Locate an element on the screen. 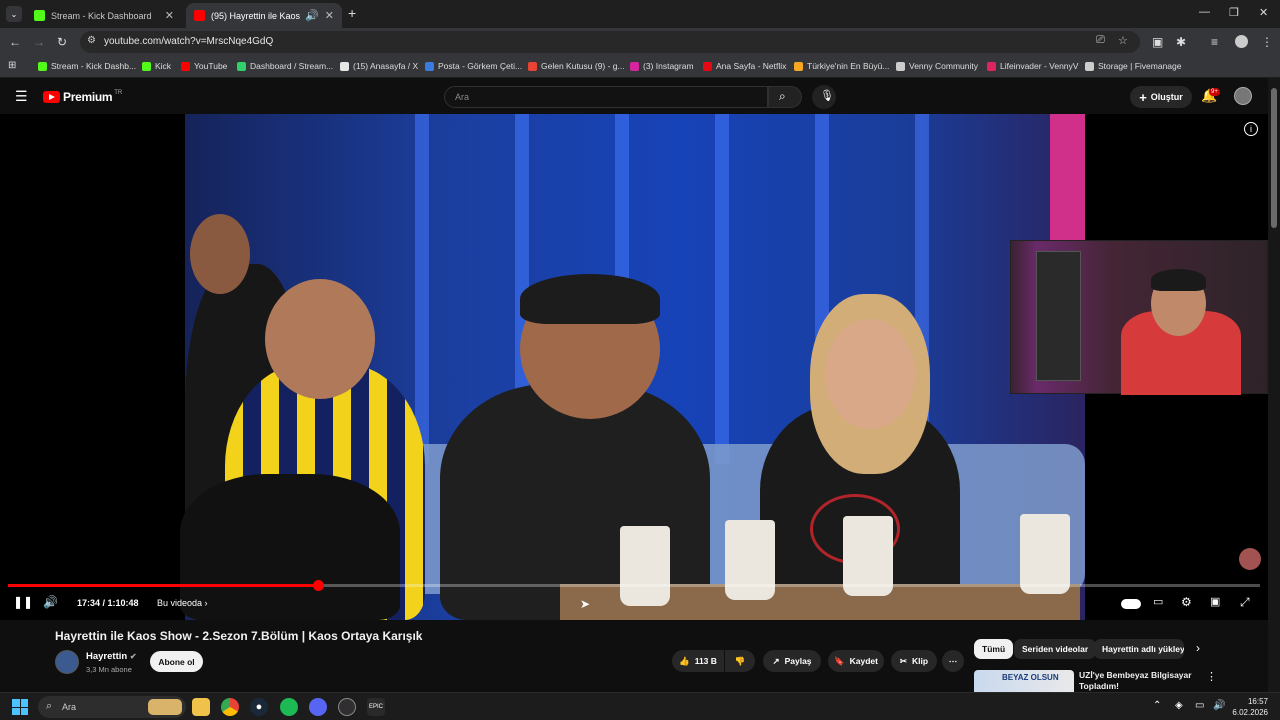  chevron-up-icon: ⌃ is located at coordinates (1157, 705).